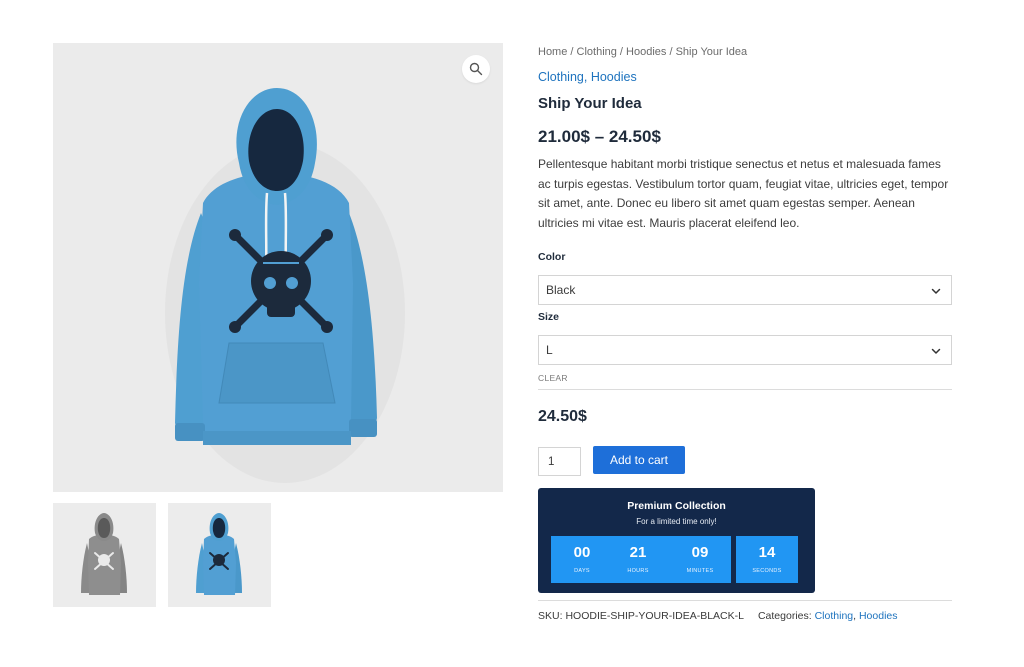 This screenshot has width=1024, height=667. Describe the element at coordinates (562, 416) in the screenshot. I see `variation-price: 24.50$` at that location.